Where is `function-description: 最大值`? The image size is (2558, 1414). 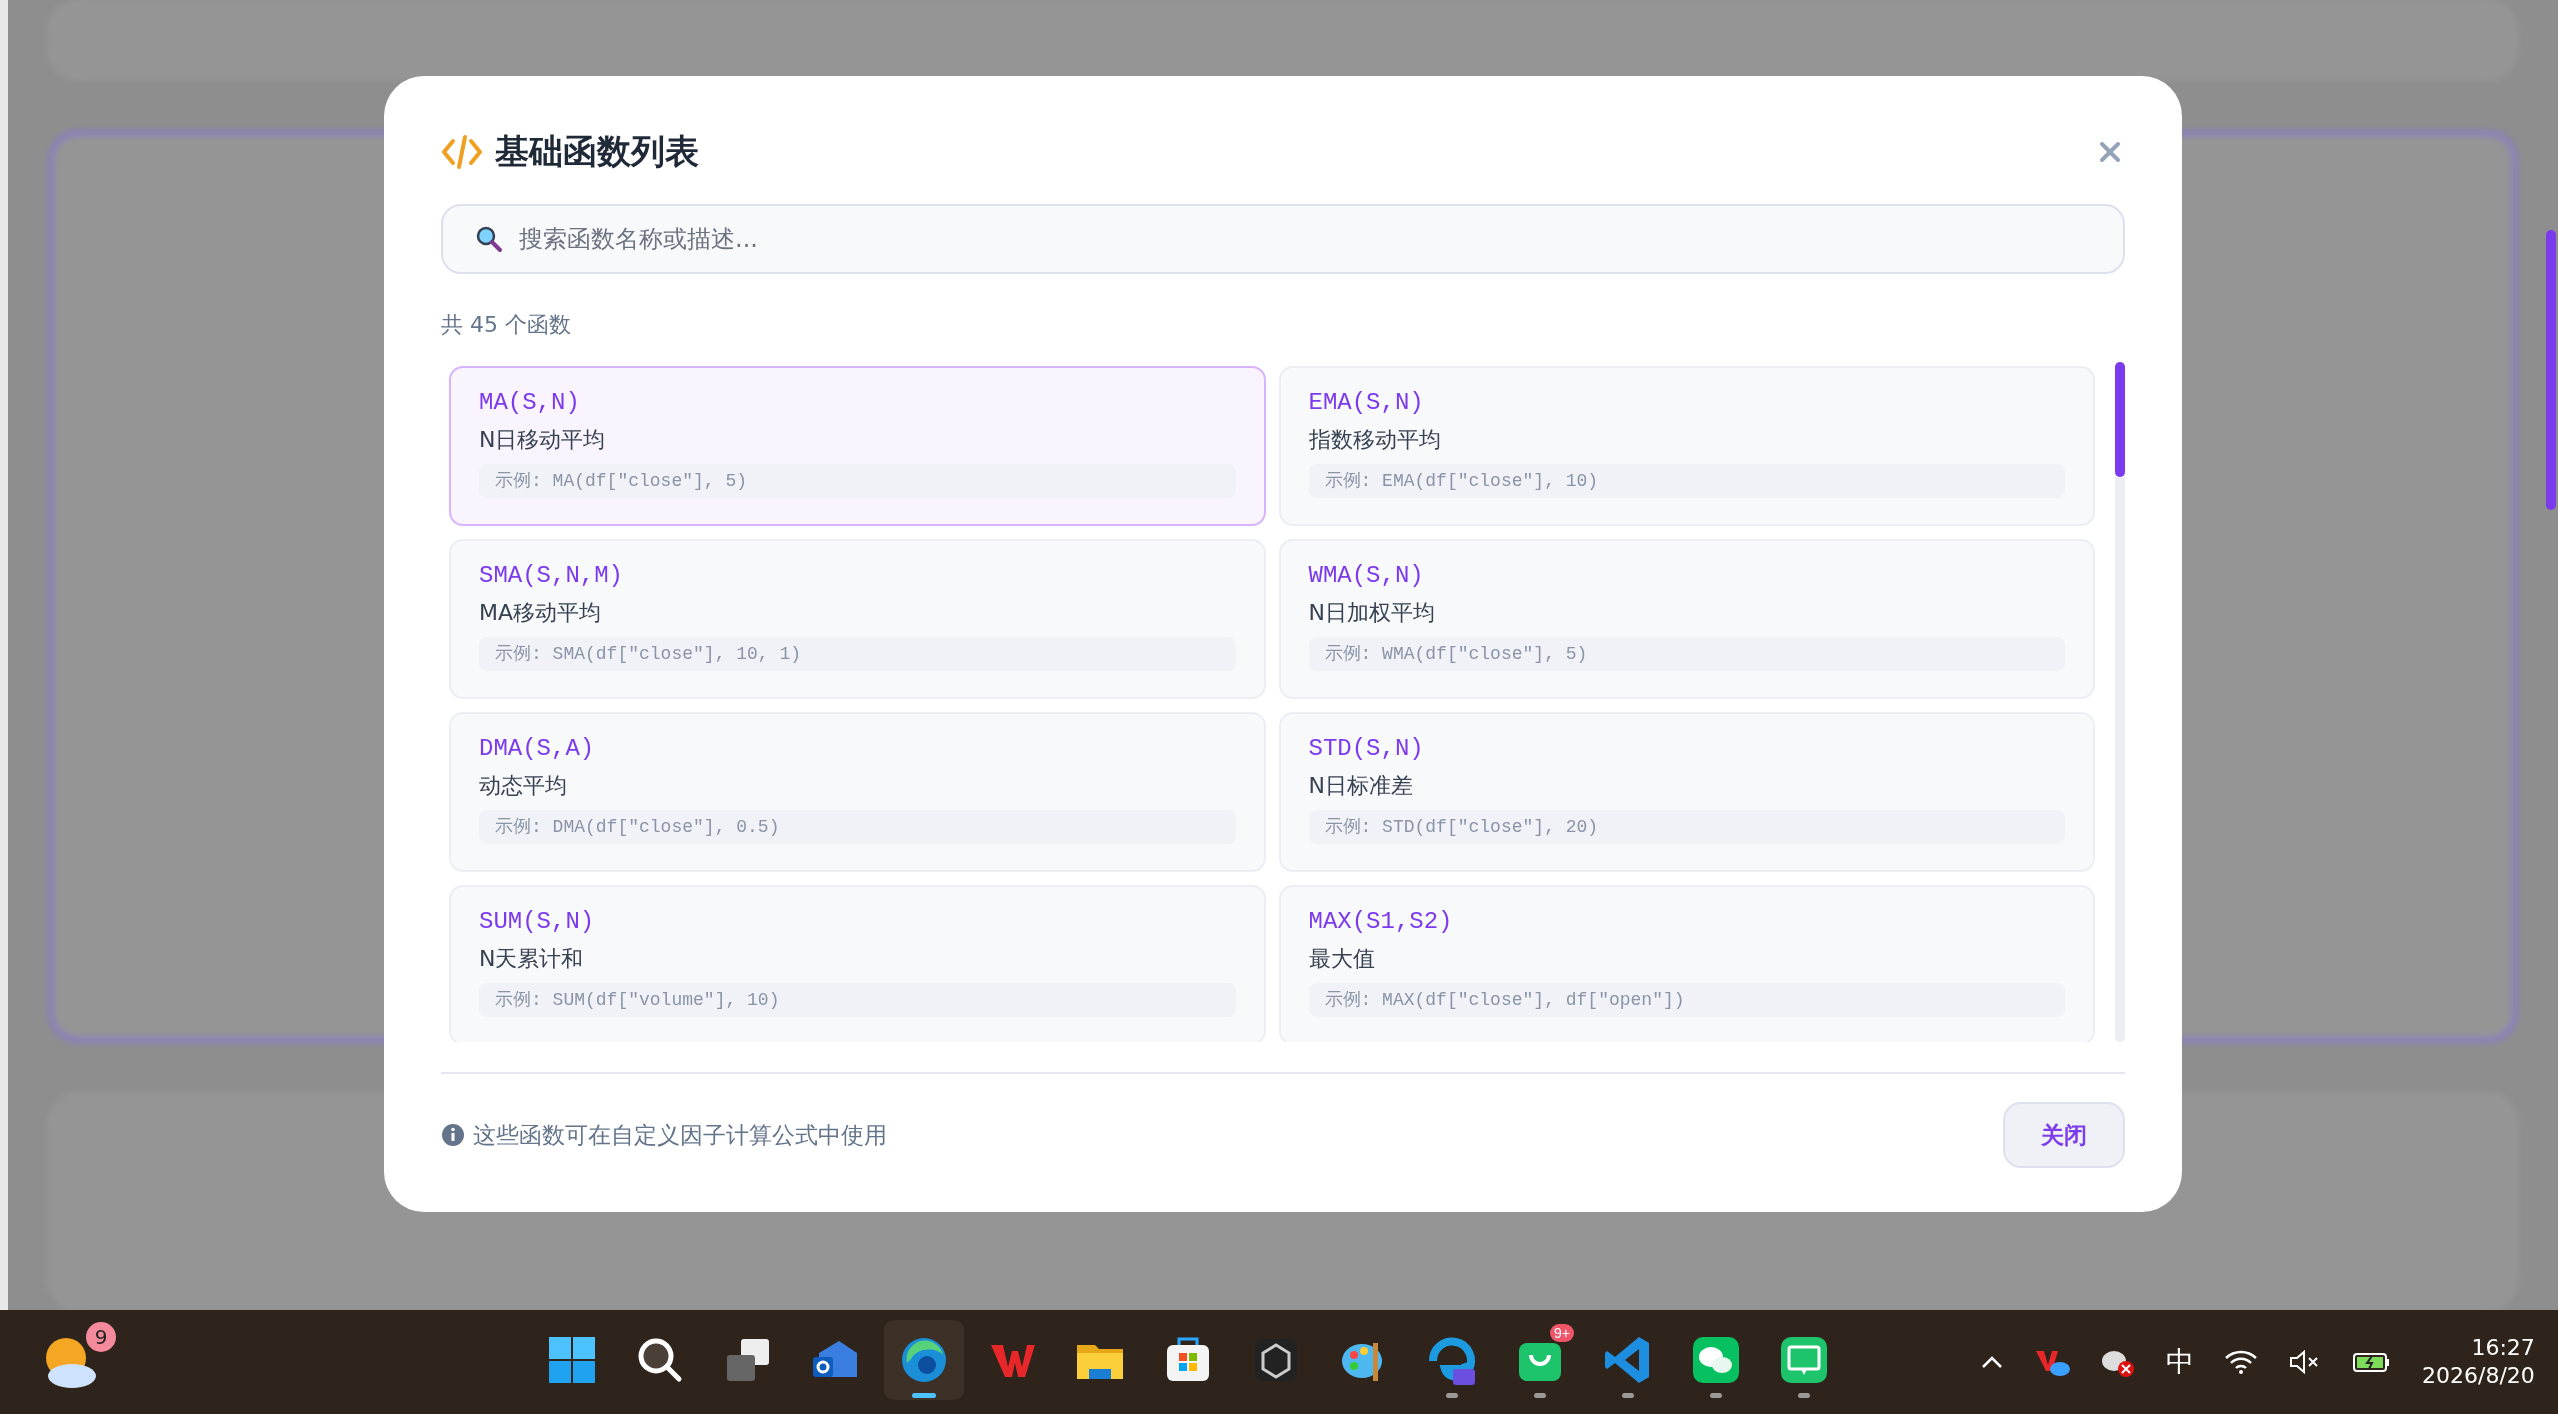
function-description: 最大值 is located at coordinates (1341, 959).